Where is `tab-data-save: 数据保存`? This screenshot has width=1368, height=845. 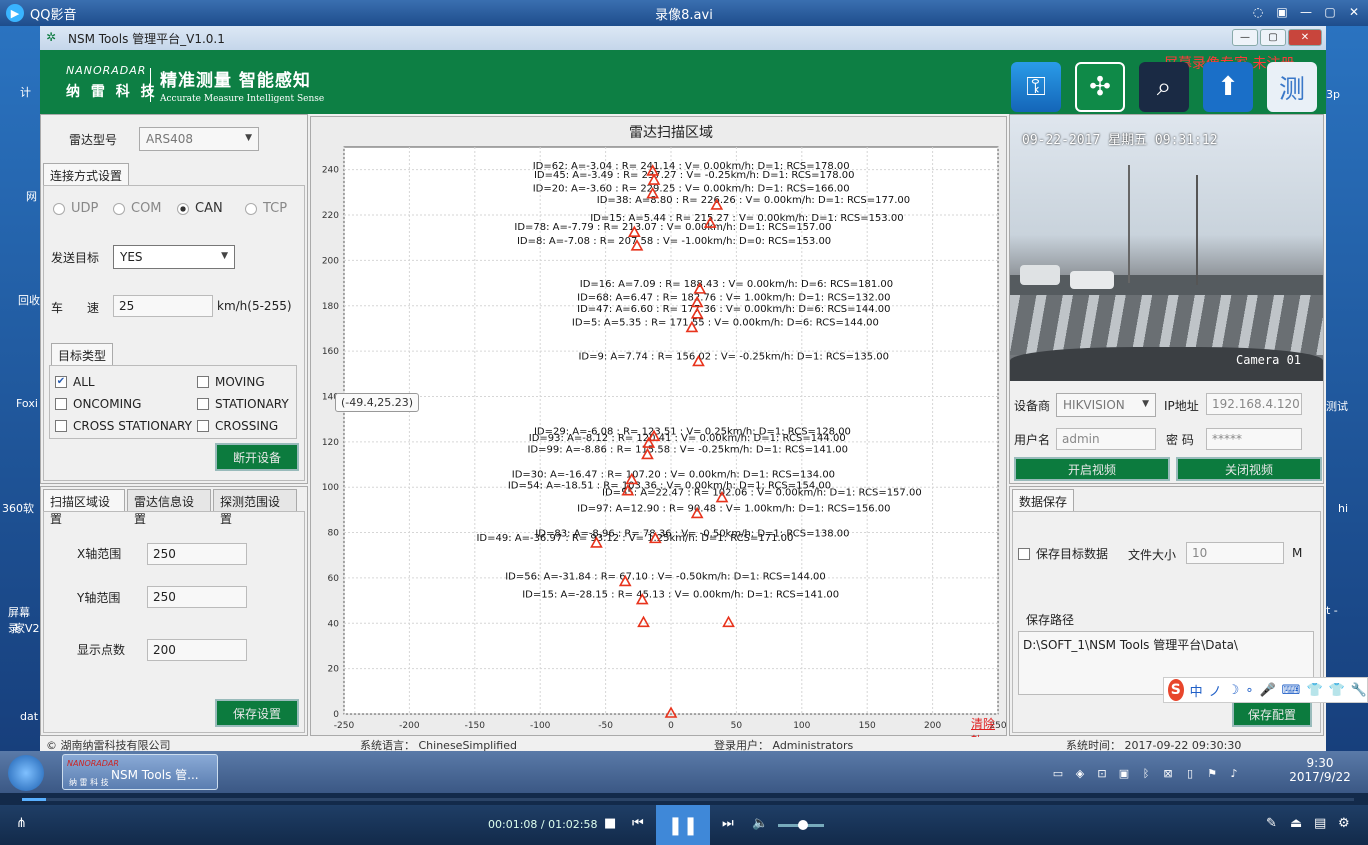
tab-data-save: 数据保存 is located at coordinates (1043, 500).